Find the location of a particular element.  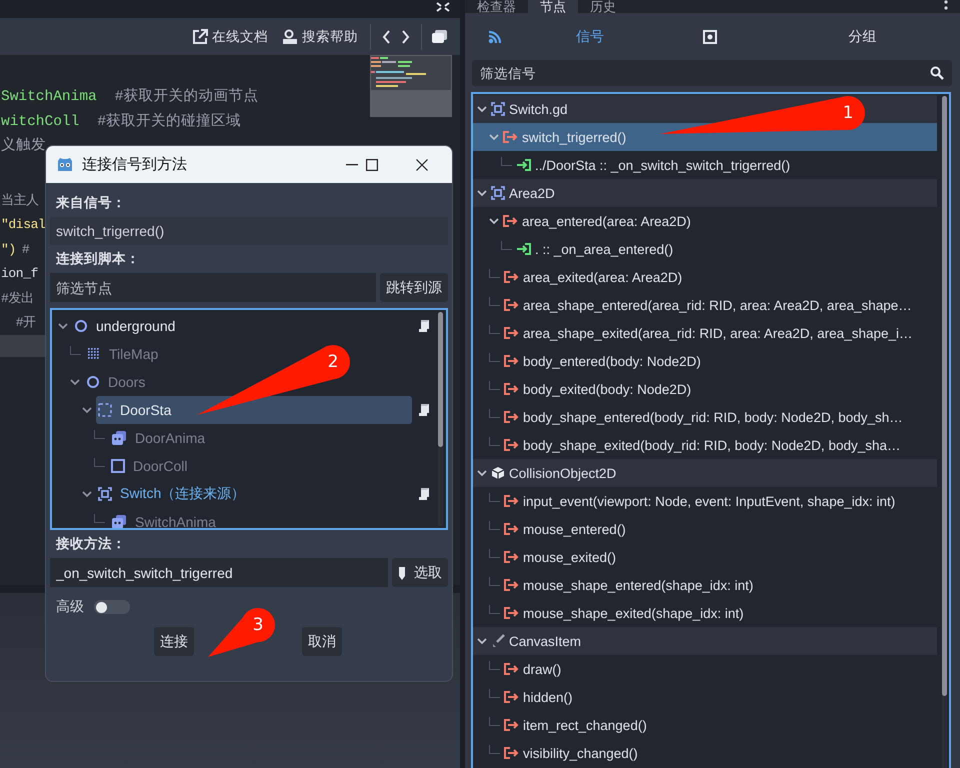

signal-tree-row: draw() is located at coordinates (705, 669).